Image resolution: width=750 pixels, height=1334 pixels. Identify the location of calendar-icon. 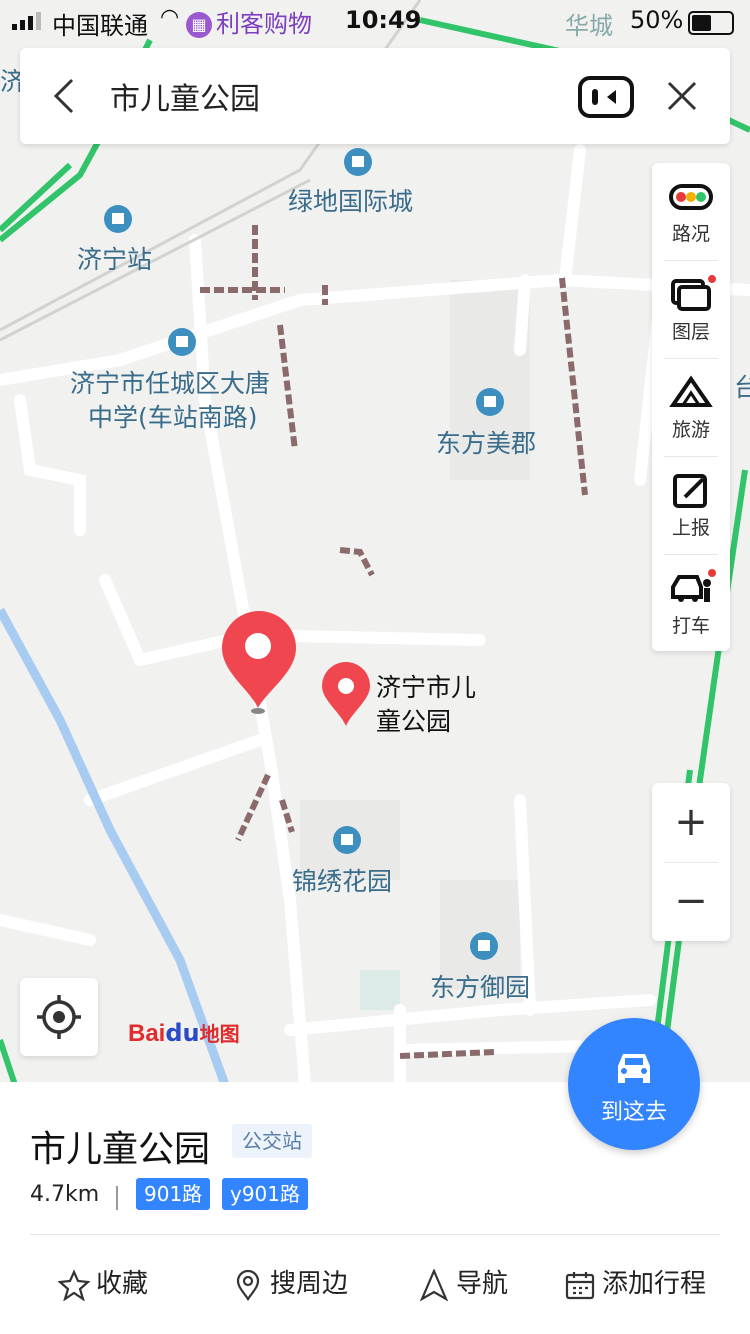
(580, 1285).